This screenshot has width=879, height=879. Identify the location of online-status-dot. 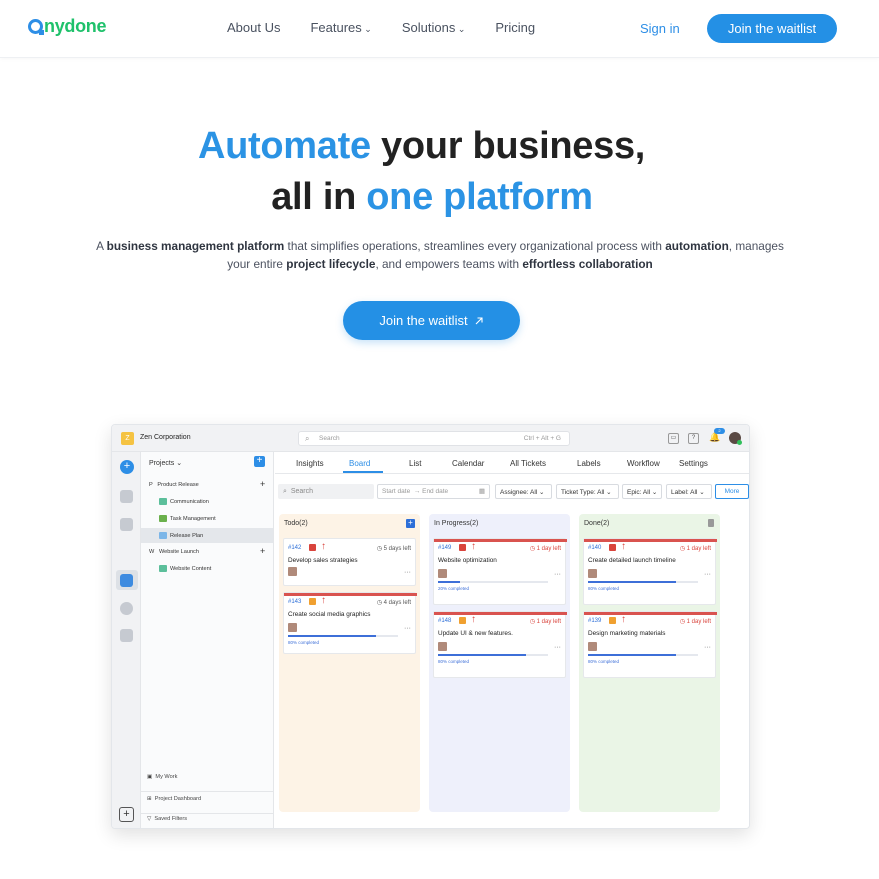
(739, 442).